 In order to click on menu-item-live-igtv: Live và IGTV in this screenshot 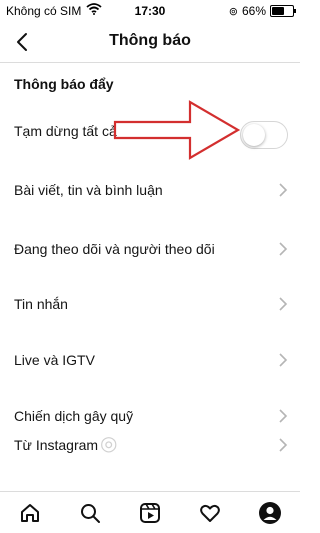, I will do `click(150, 361)`.